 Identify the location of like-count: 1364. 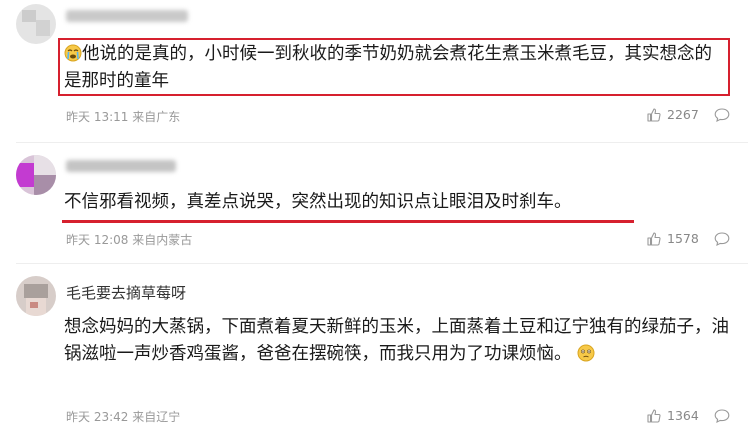
(683, 415).